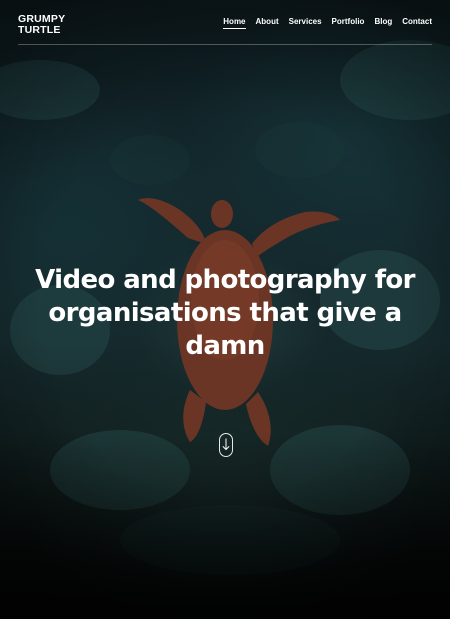  I want to click on hero-headline-line-1: Video and photography for, so click(225, 280).